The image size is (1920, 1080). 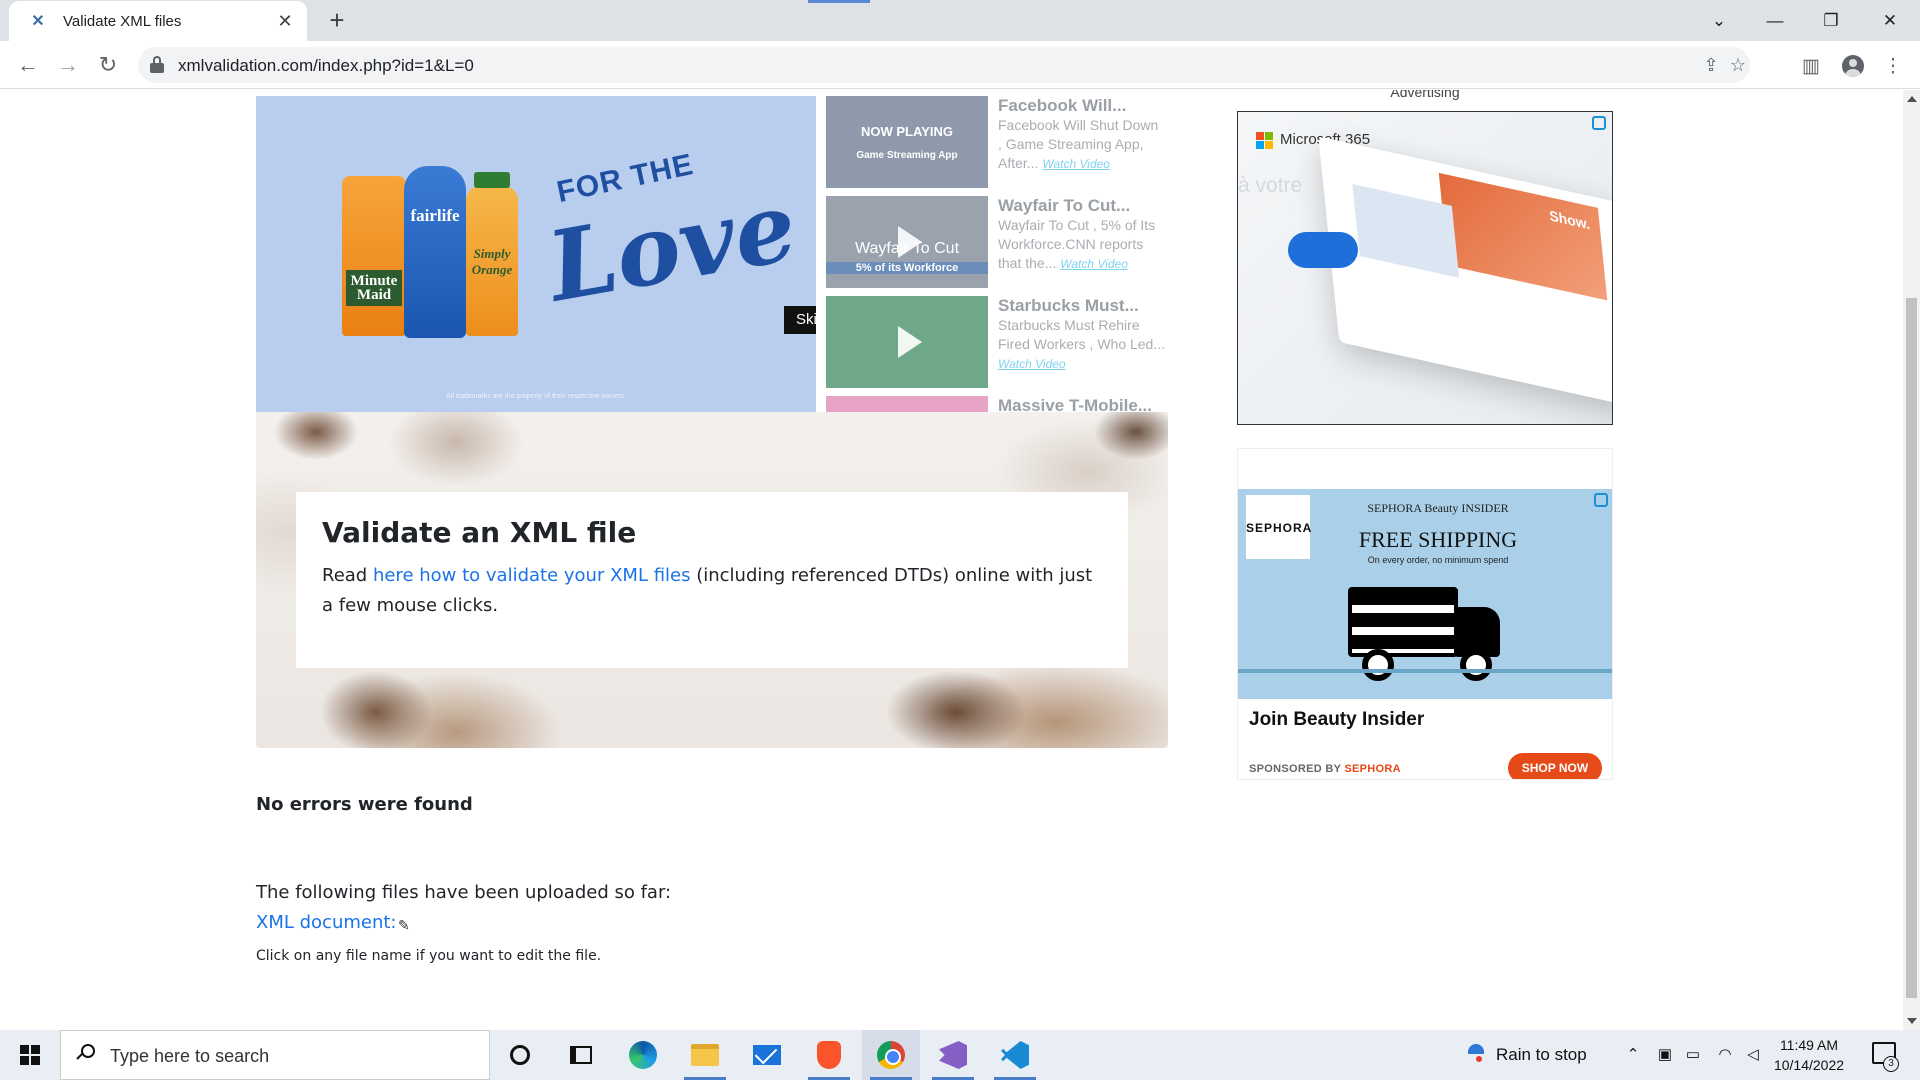 What do you see at coordinates (479, 532) in the screenshot?
I see `page-title: Validate an XML file` at bounding box center [479, 532].